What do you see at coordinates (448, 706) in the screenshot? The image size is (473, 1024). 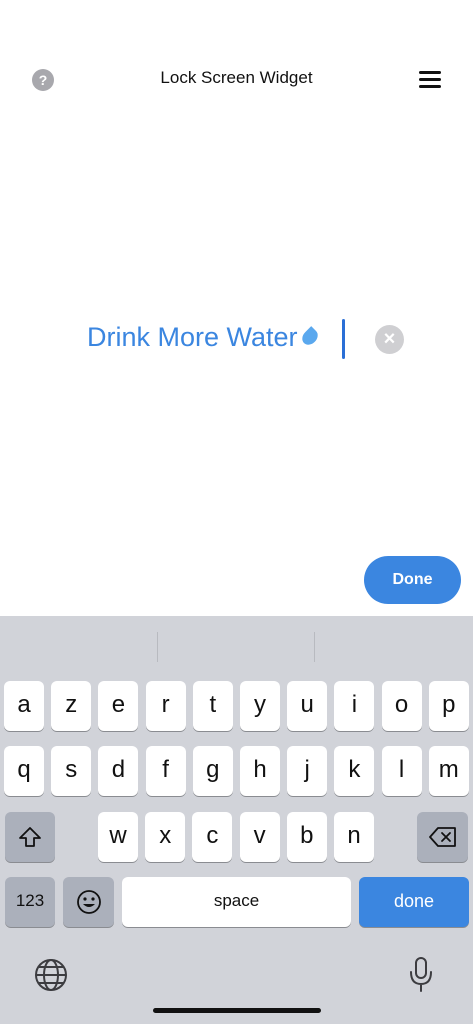 I see `key-p: p` at bounding box center [448, 706].